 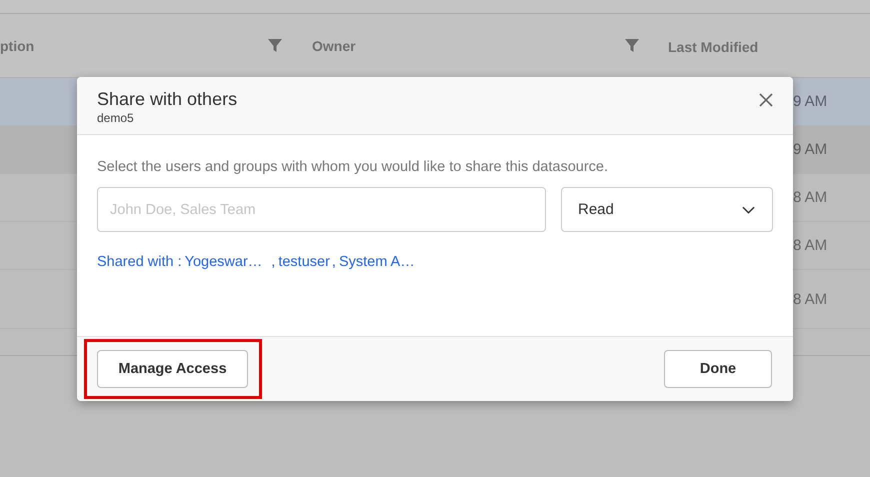 What do you see at coordinates (304, 262) in the screenshot?
I see `user-link: testuser` at bounding box center [304, 262].